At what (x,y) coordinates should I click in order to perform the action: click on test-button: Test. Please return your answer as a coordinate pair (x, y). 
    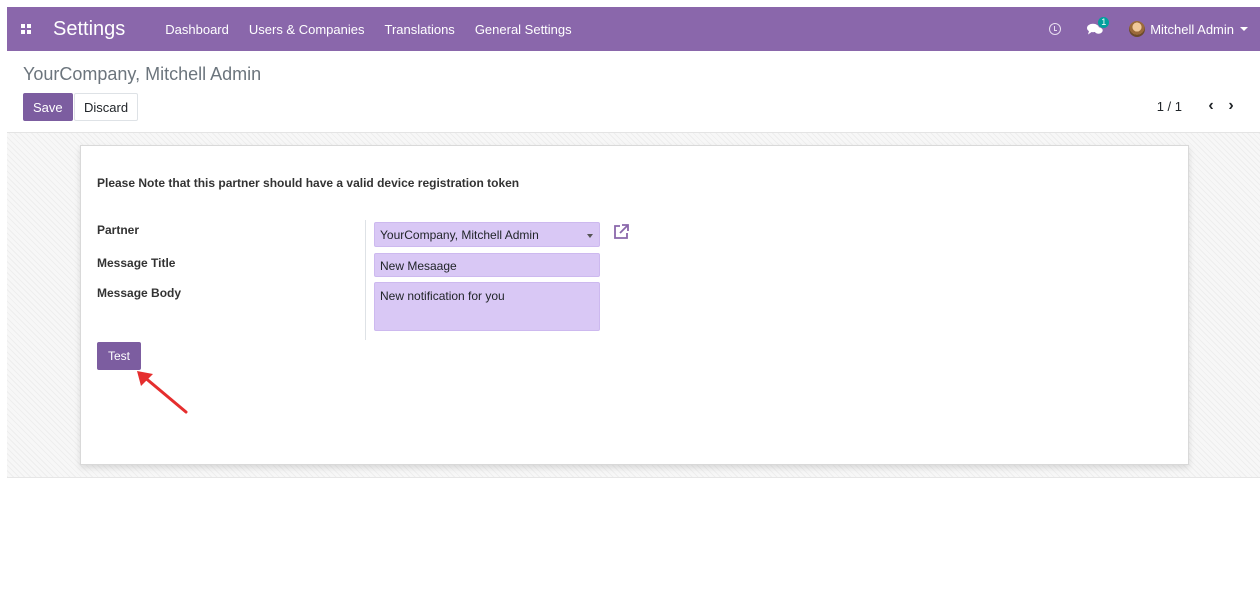
    Looking at the image, I should click on (119, 356).